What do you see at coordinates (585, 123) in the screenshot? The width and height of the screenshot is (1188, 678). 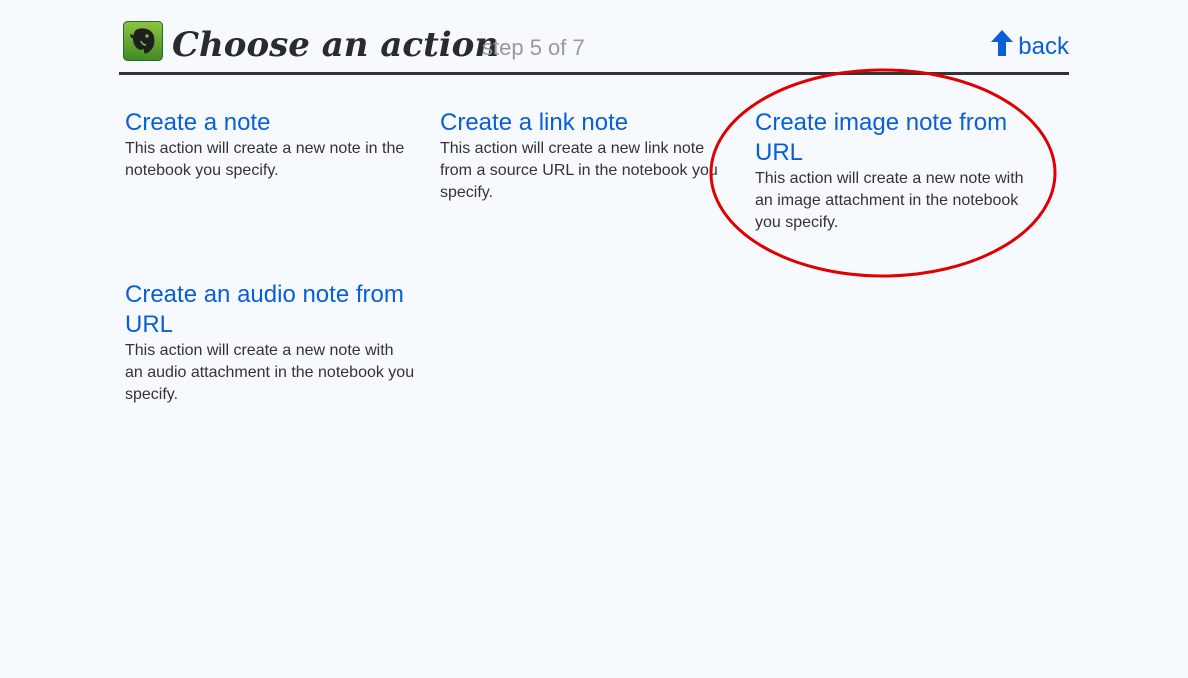 I see `action-title-link: Create a link note` at bounding box center [585, 123].